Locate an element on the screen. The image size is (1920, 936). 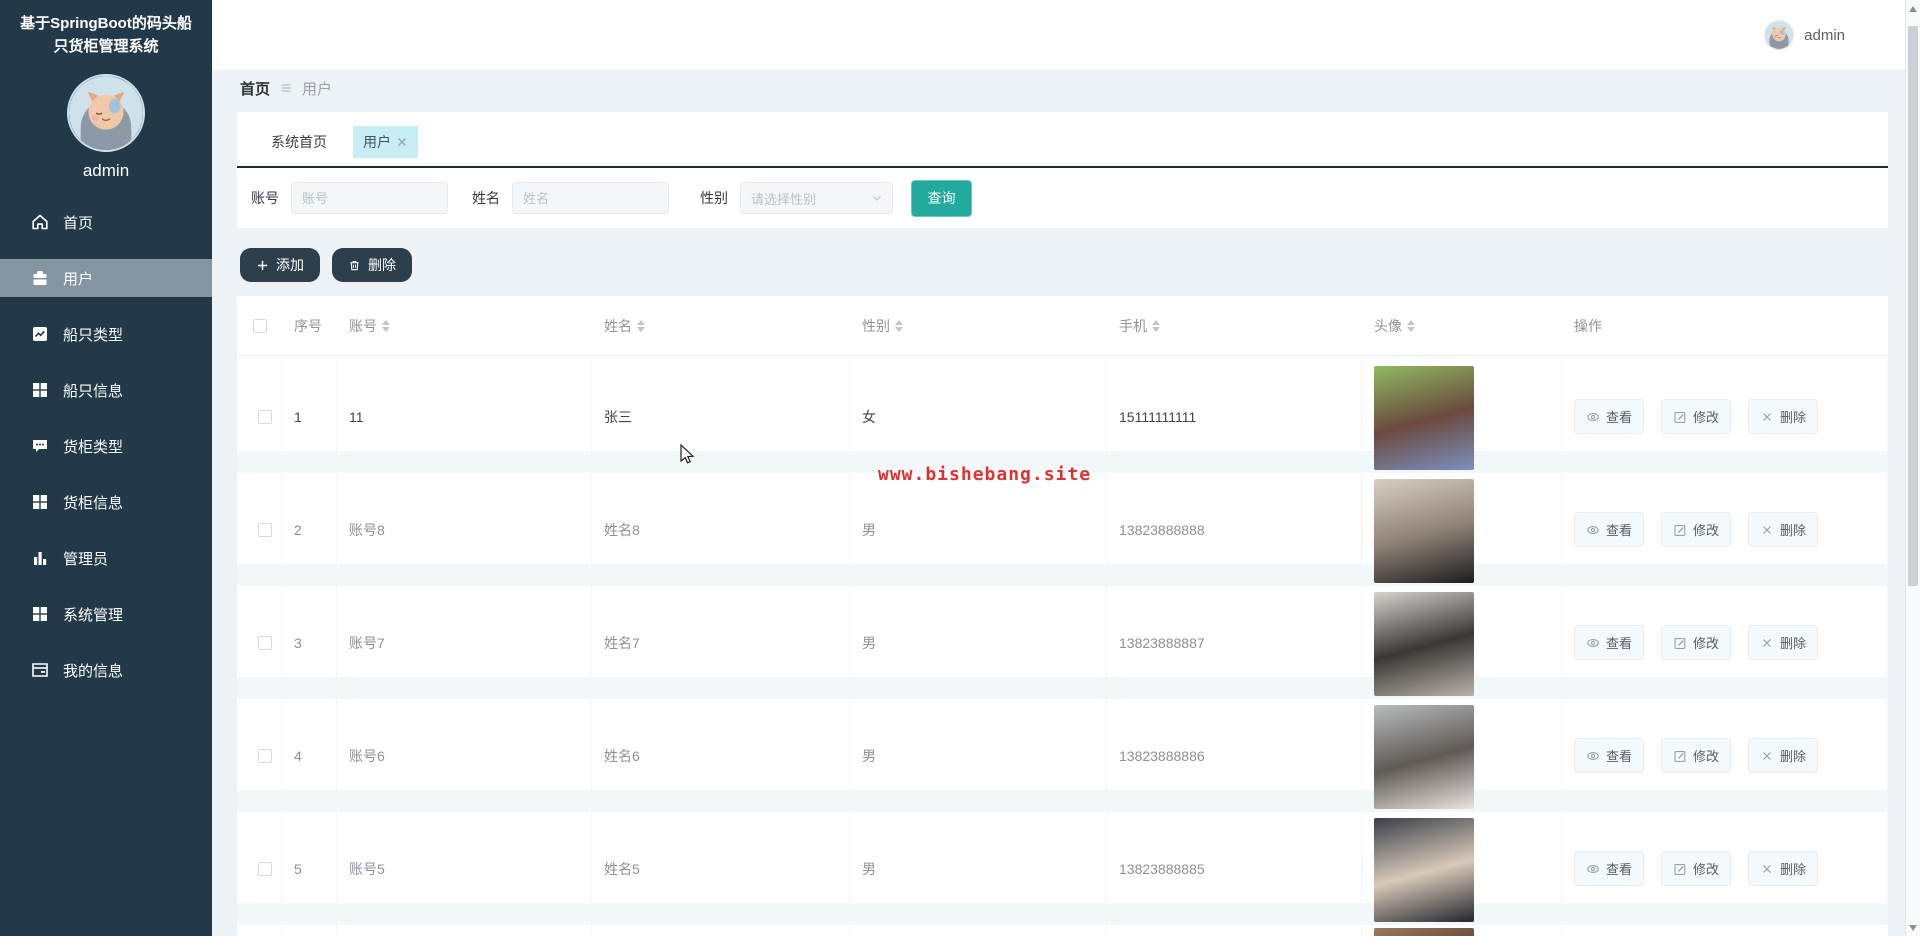
sidebar-item-label: 船只信息 is located at coordinates (93, 391).